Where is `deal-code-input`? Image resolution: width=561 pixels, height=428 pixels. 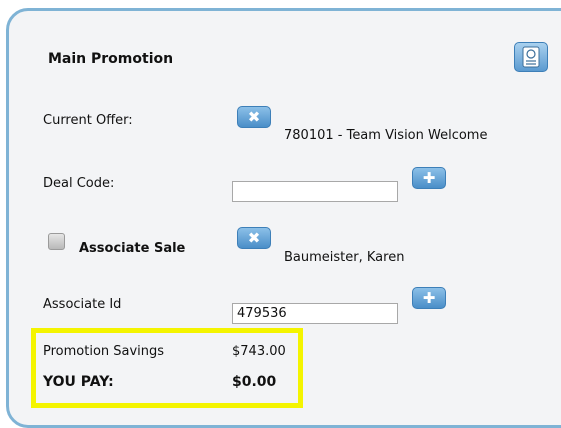
deal-code-input is located at coordinates (315, 191).